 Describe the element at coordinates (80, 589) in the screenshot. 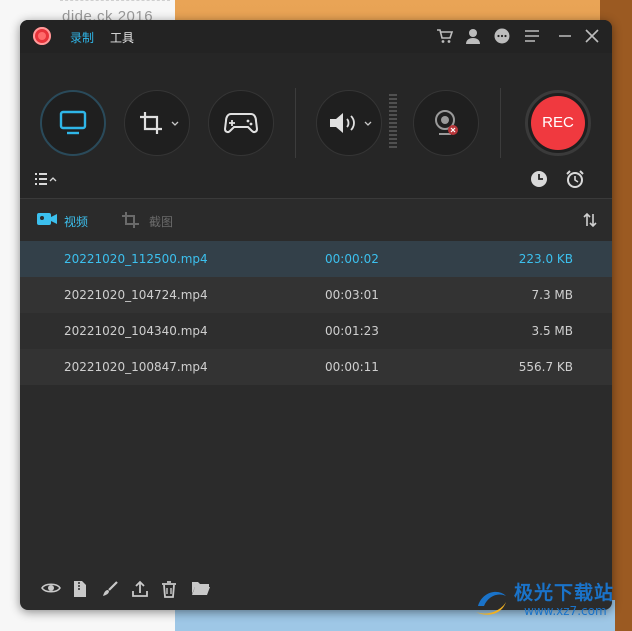

I see `file-zip-icon` at that location.